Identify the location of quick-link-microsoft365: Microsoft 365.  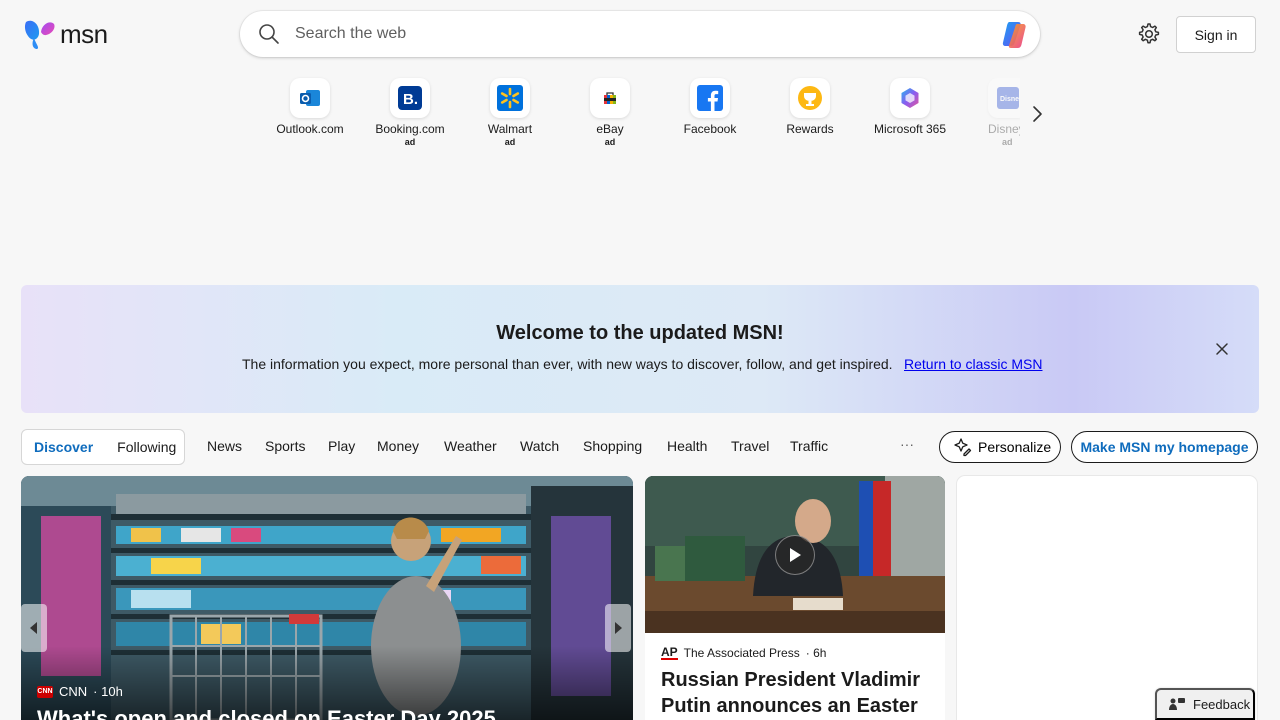
(910, 112).